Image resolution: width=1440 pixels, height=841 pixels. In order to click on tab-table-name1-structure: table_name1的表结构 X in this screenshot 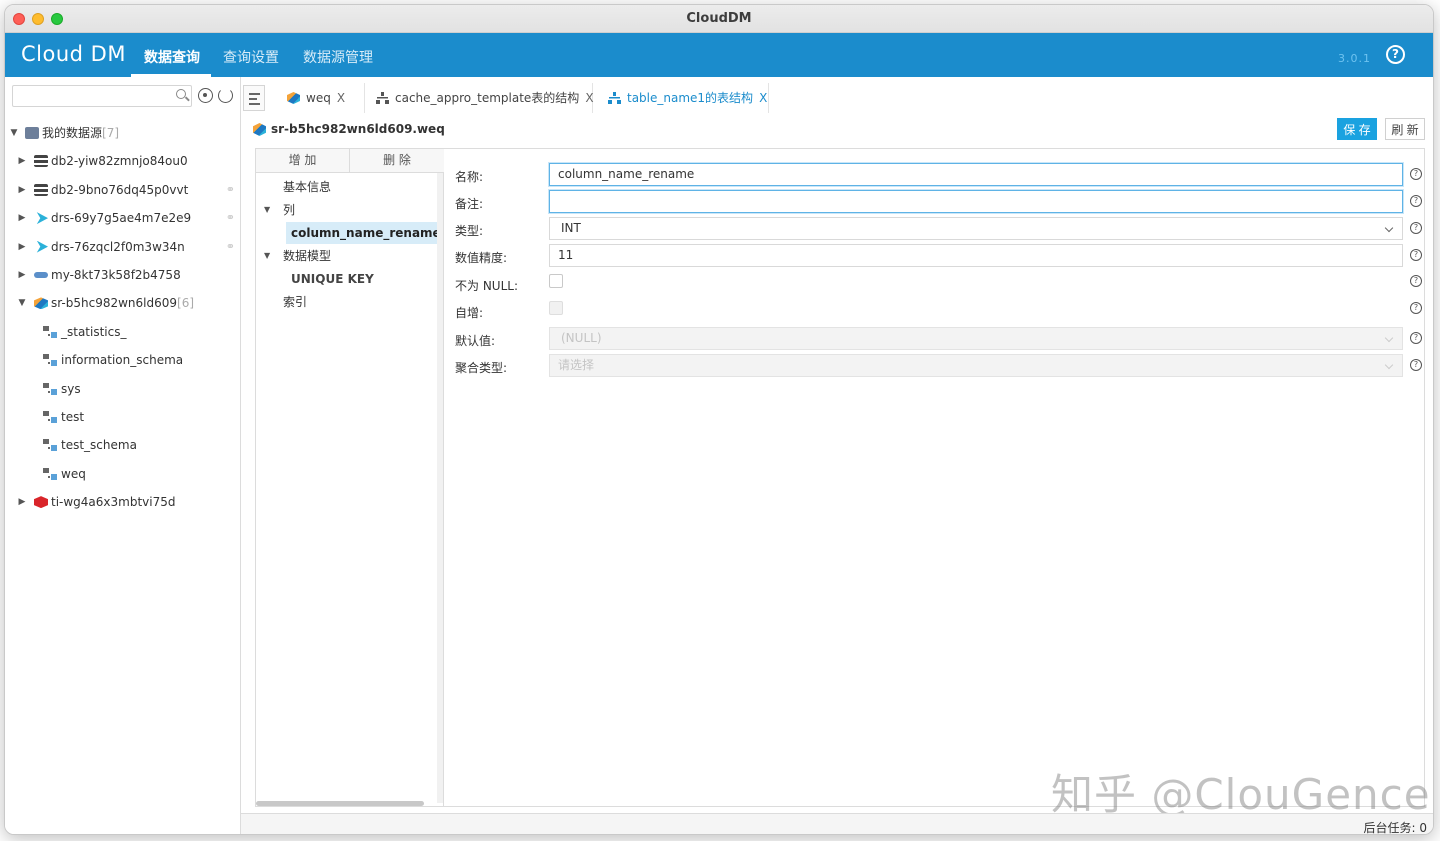, I will do `click(686, 98)`.